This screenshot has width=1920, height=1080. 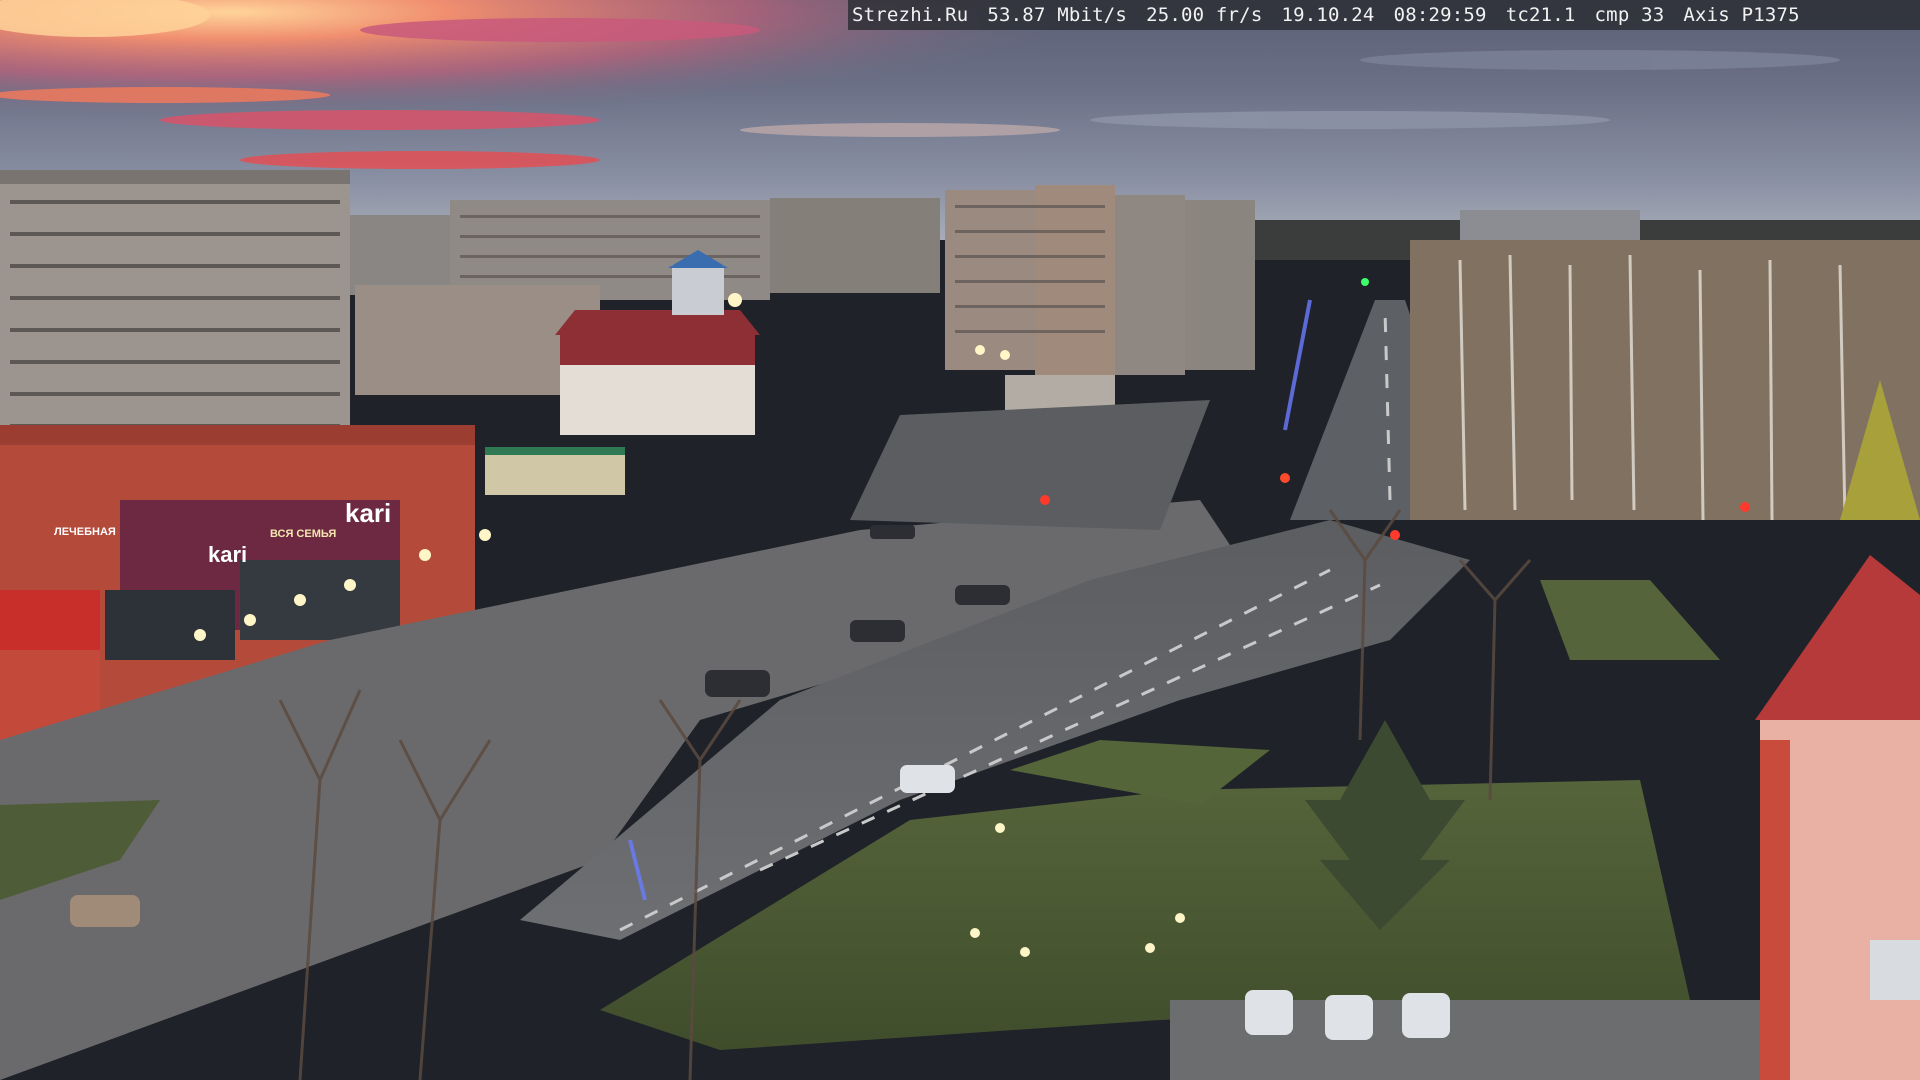 I want to click on square-lot, so click(x=1030, y=465).